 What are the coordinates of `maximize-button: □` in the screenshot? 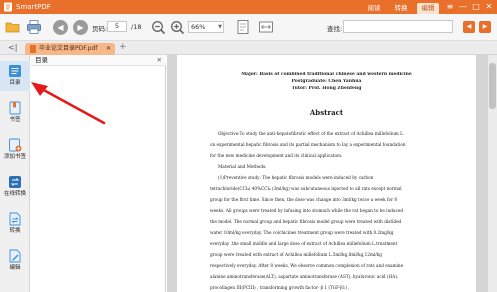 It's located at (476, 7).